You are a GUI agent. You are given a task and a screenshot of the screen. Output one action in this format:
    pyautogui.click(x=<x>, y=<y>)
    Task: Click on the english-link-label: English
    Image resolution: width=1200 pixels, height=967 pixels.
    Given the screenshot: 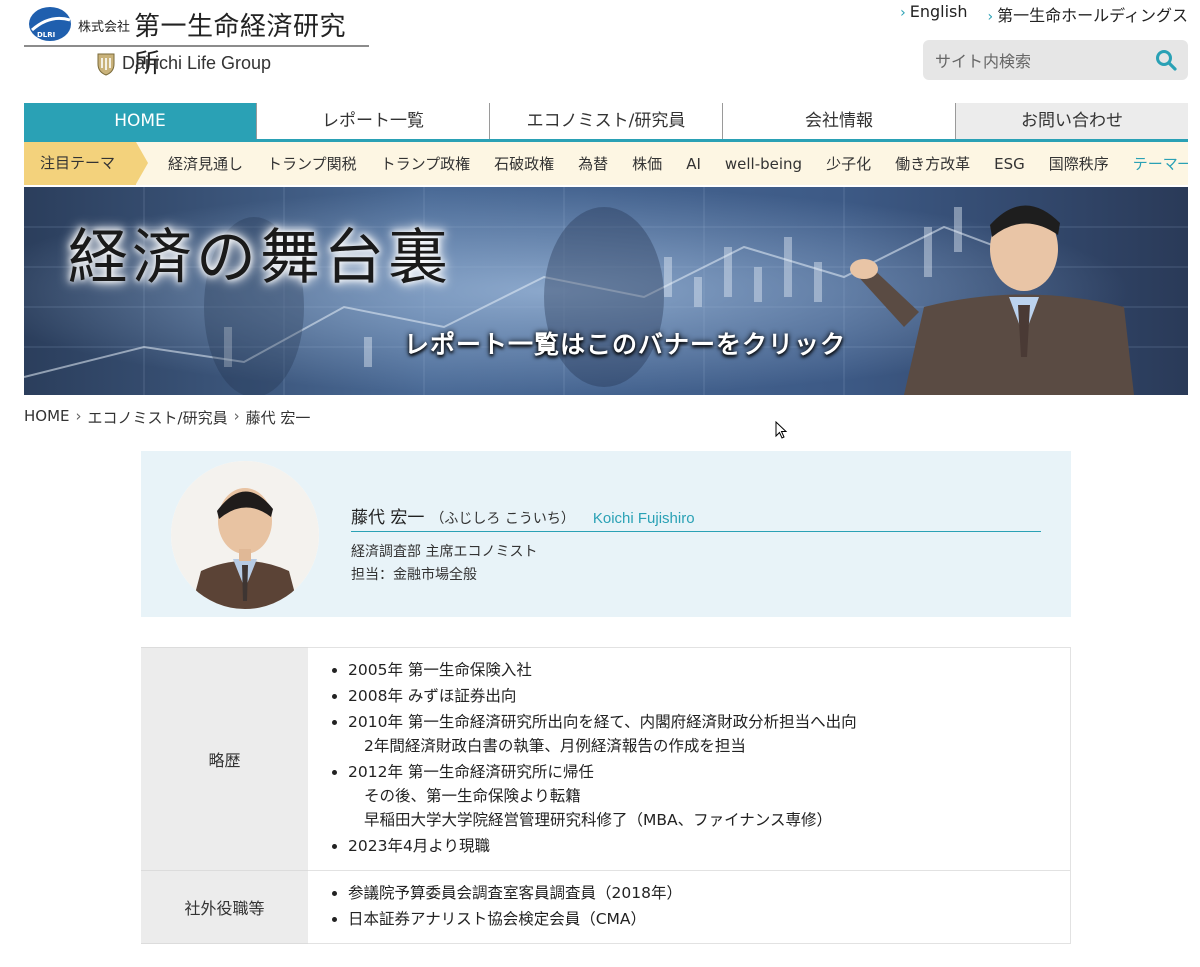 What is the action you would take?
    pyautogui.click(x=938, y=11)
    